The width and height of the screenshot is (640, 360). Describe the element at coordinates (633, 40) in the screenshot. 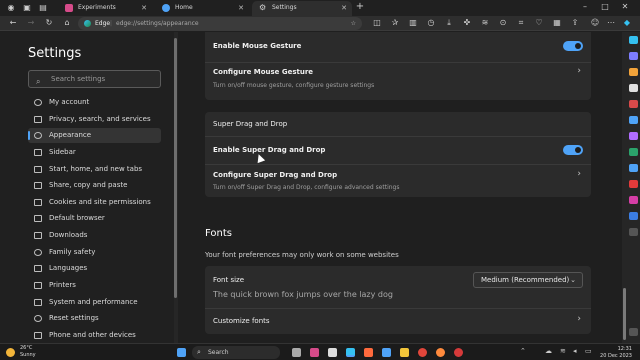

I see `copilot-icon` at that location.